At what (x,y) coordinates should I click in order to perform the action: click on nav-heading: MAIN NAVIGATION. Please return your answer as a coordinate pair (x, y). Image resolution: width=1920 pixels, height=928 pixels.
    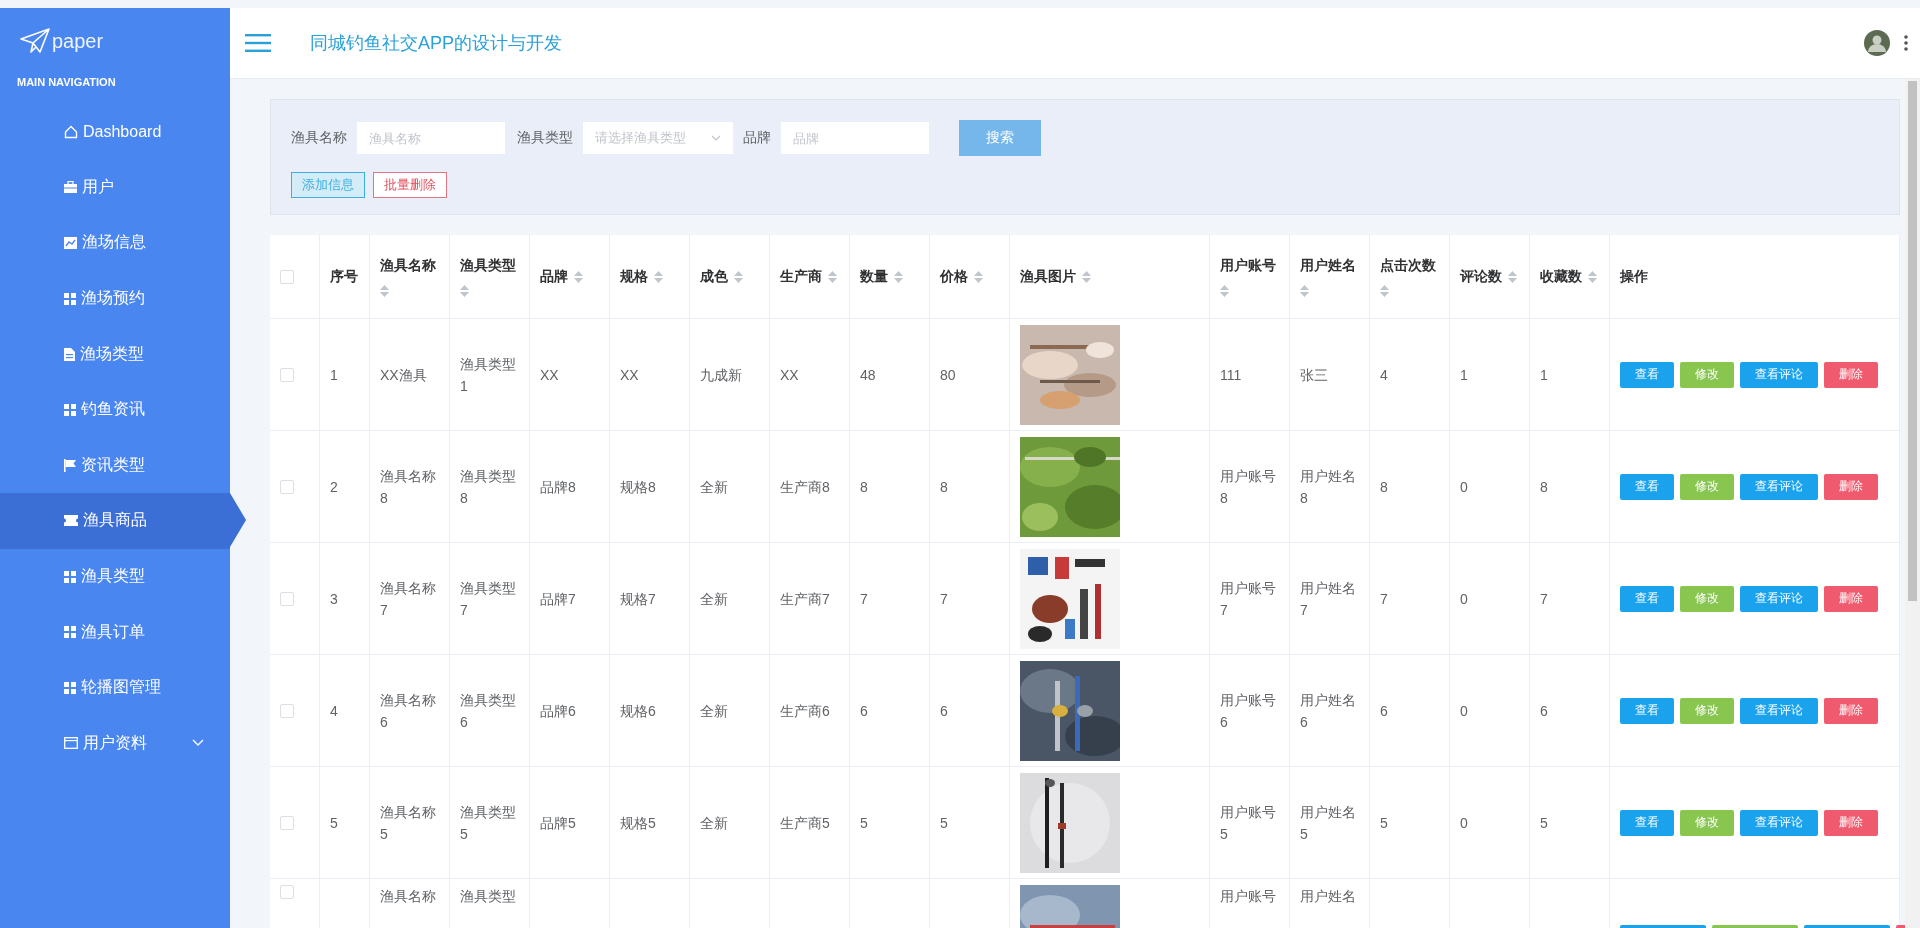
    Looking at the image, I should click on (66, 82).